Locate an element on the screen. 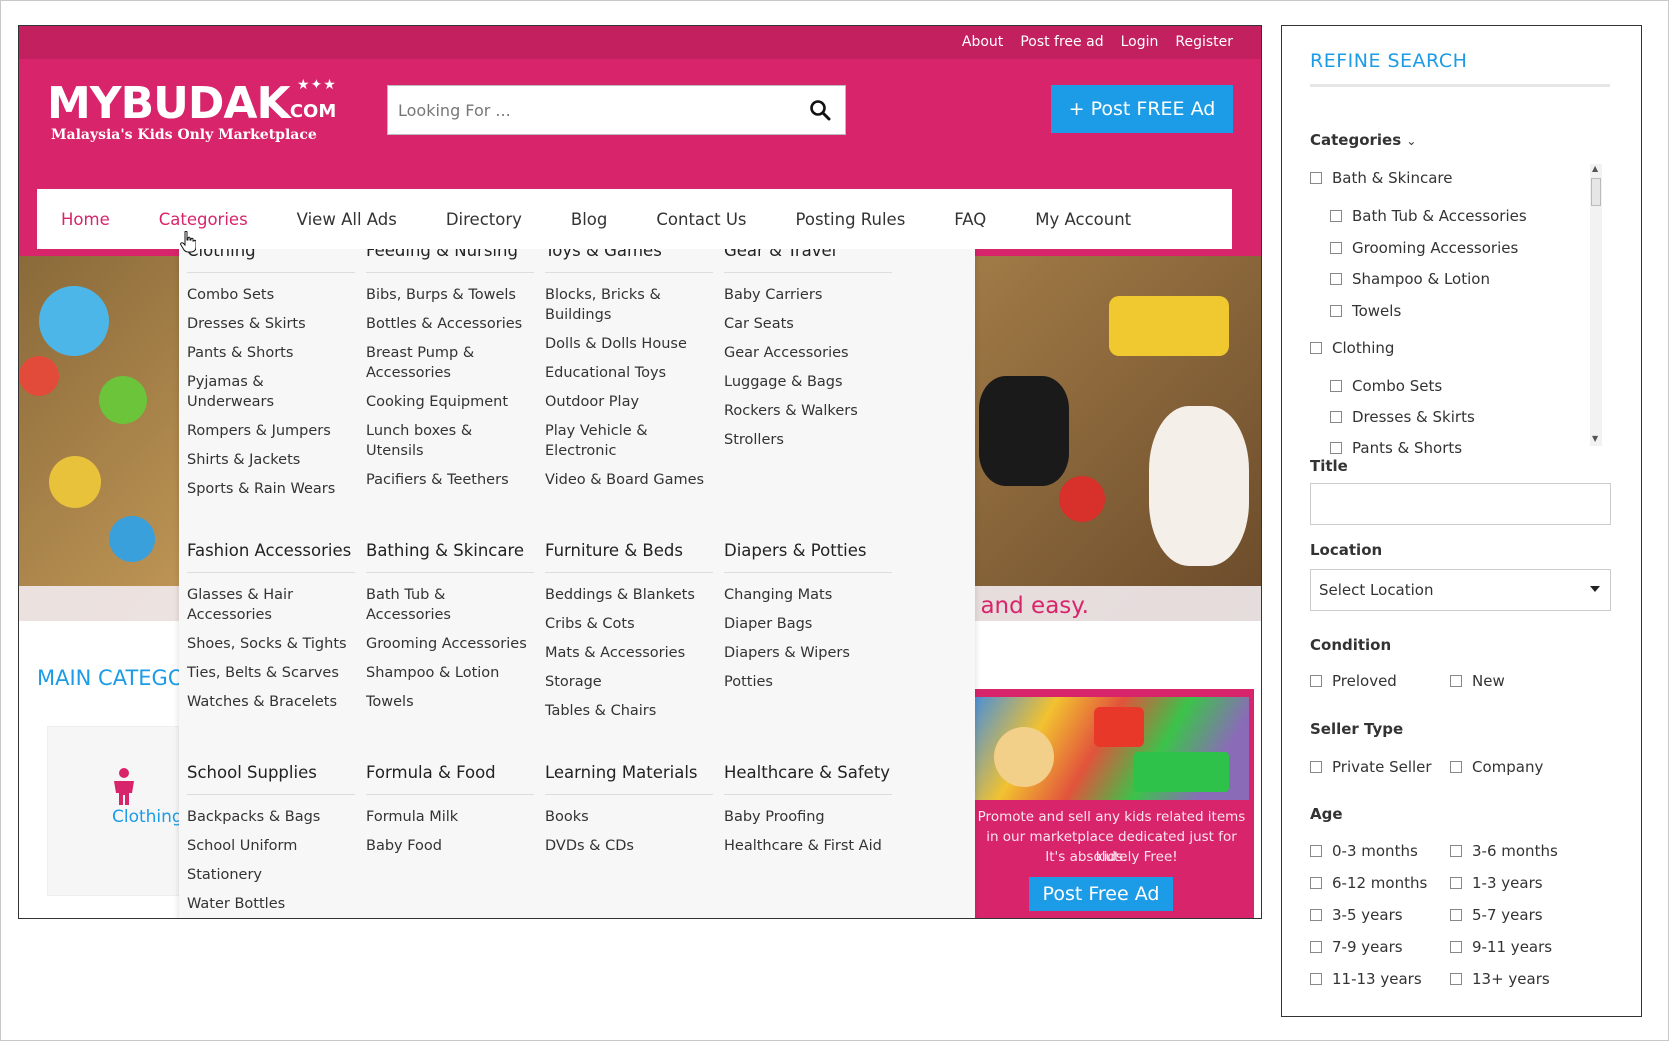  category-checkbox: Bath Tub & Accessories is located at coordinates (1428, 216).